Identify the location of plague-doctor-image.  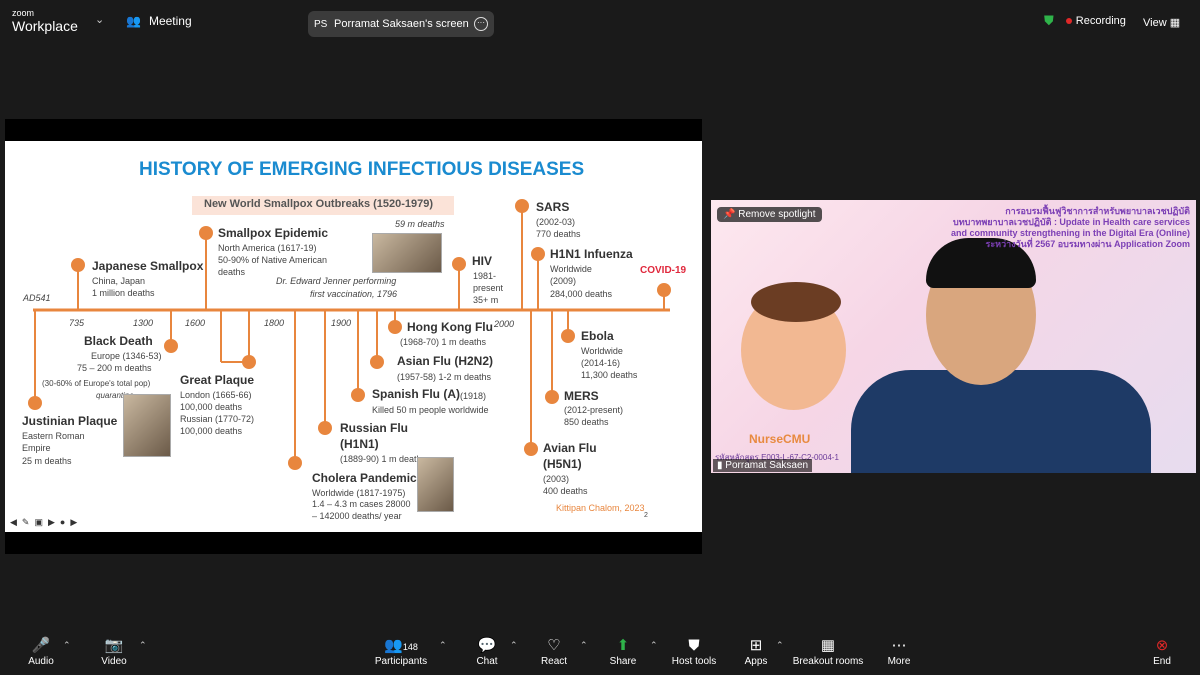
(147, 425).